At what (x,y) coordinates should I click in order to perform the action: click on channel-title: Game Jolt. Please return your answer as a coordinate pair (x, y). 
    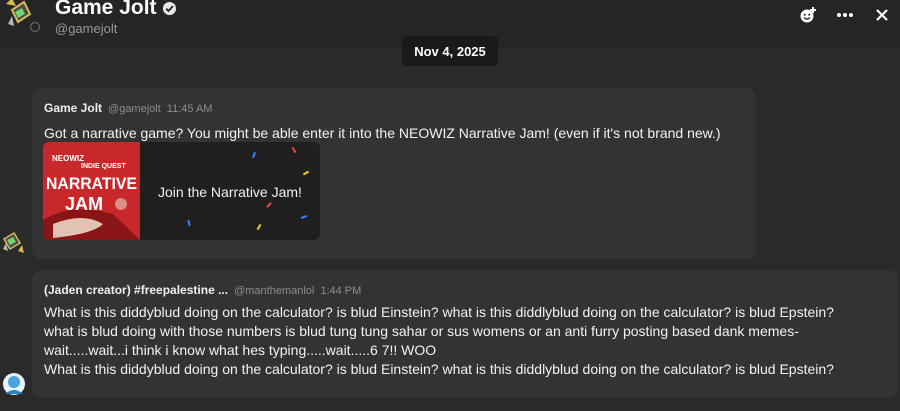
    Looking at the image, I should click on (116, 10).